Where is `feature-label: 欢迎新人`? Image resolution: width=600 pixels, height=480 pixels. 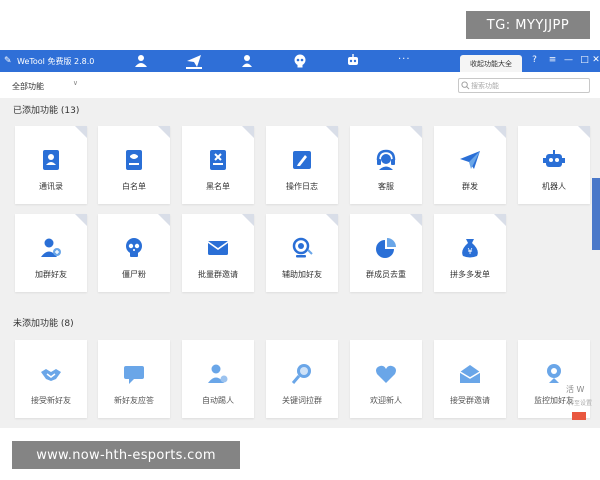
feature-label: 欢迎新人 is located at coordinates (386, 400).